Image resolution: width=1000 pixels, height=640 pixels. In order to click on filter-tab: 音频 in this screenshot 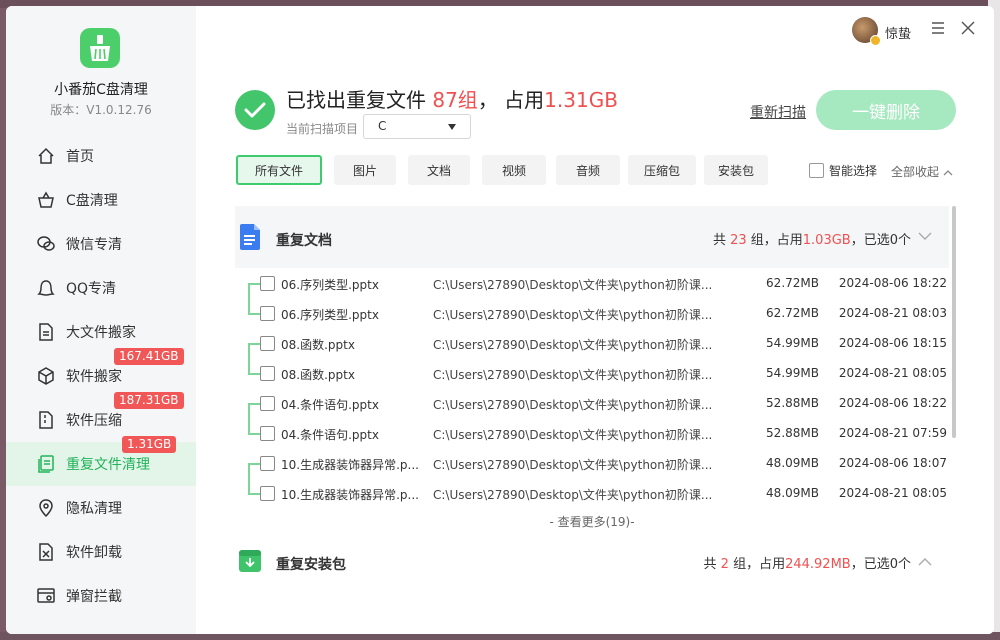, I will do `click(588, 170)`.